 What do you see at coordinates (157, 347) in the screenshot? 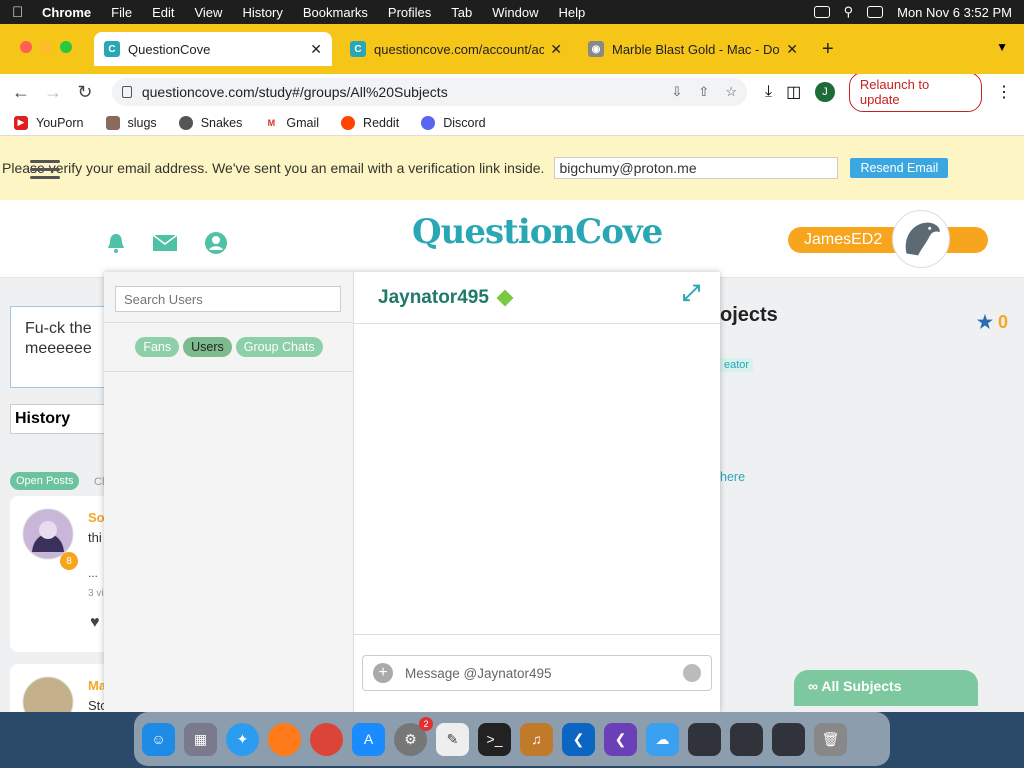
I see `tab-fans: Fans` at bounding box center [157, 347].